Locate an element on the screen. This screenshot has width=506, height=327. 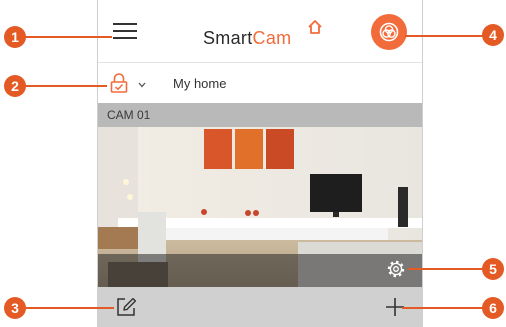
top-bar: SmartCam is located at coordinates (260, 31).